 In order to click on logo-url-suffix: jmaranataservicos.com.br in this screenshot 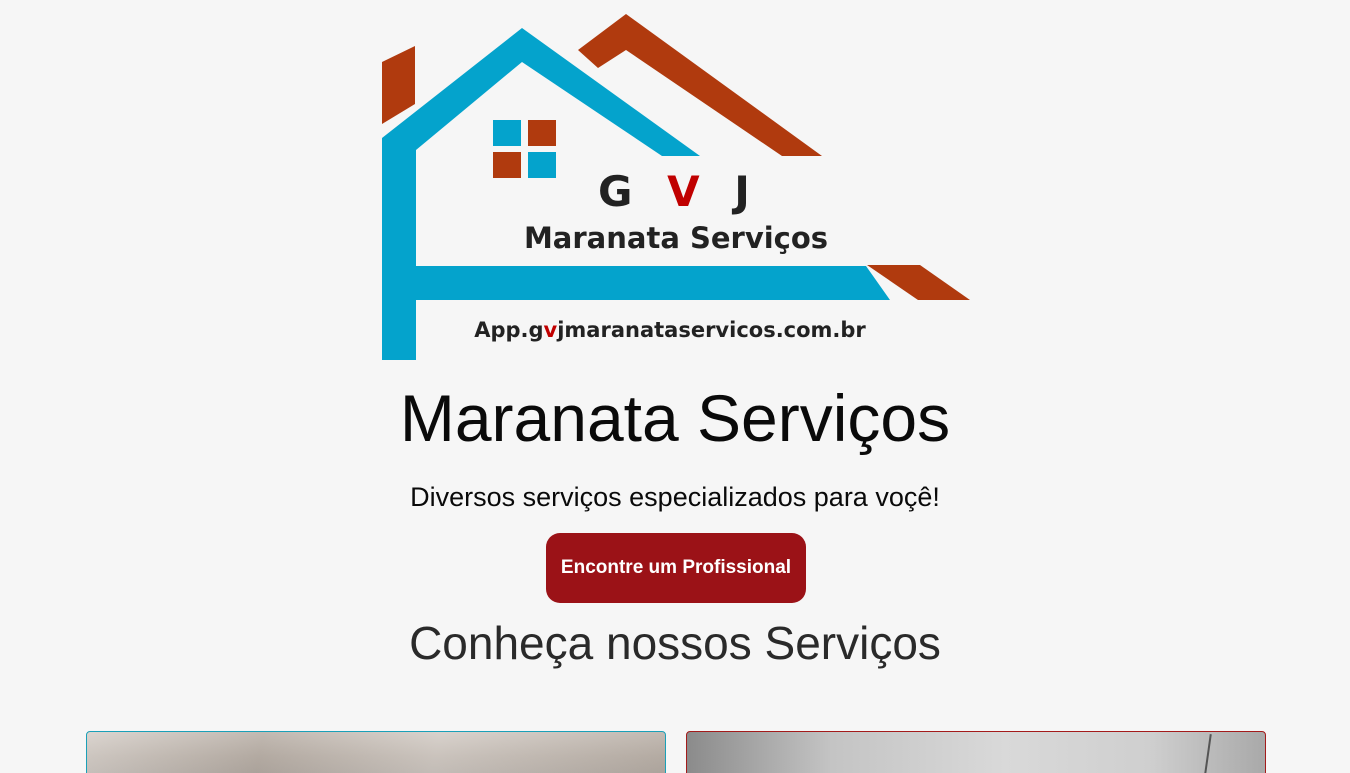, I will do `click(711, 330)`.